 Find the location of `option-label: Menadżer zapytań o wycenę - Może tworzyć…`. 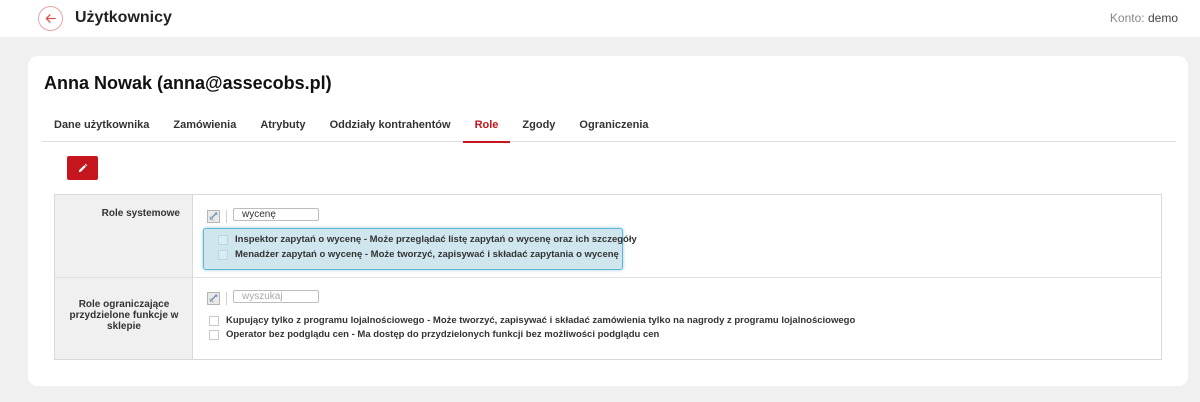

option-label: Menadżer zapytań o wycenę - Może tworzyć… is located at coordinates (427, 254).